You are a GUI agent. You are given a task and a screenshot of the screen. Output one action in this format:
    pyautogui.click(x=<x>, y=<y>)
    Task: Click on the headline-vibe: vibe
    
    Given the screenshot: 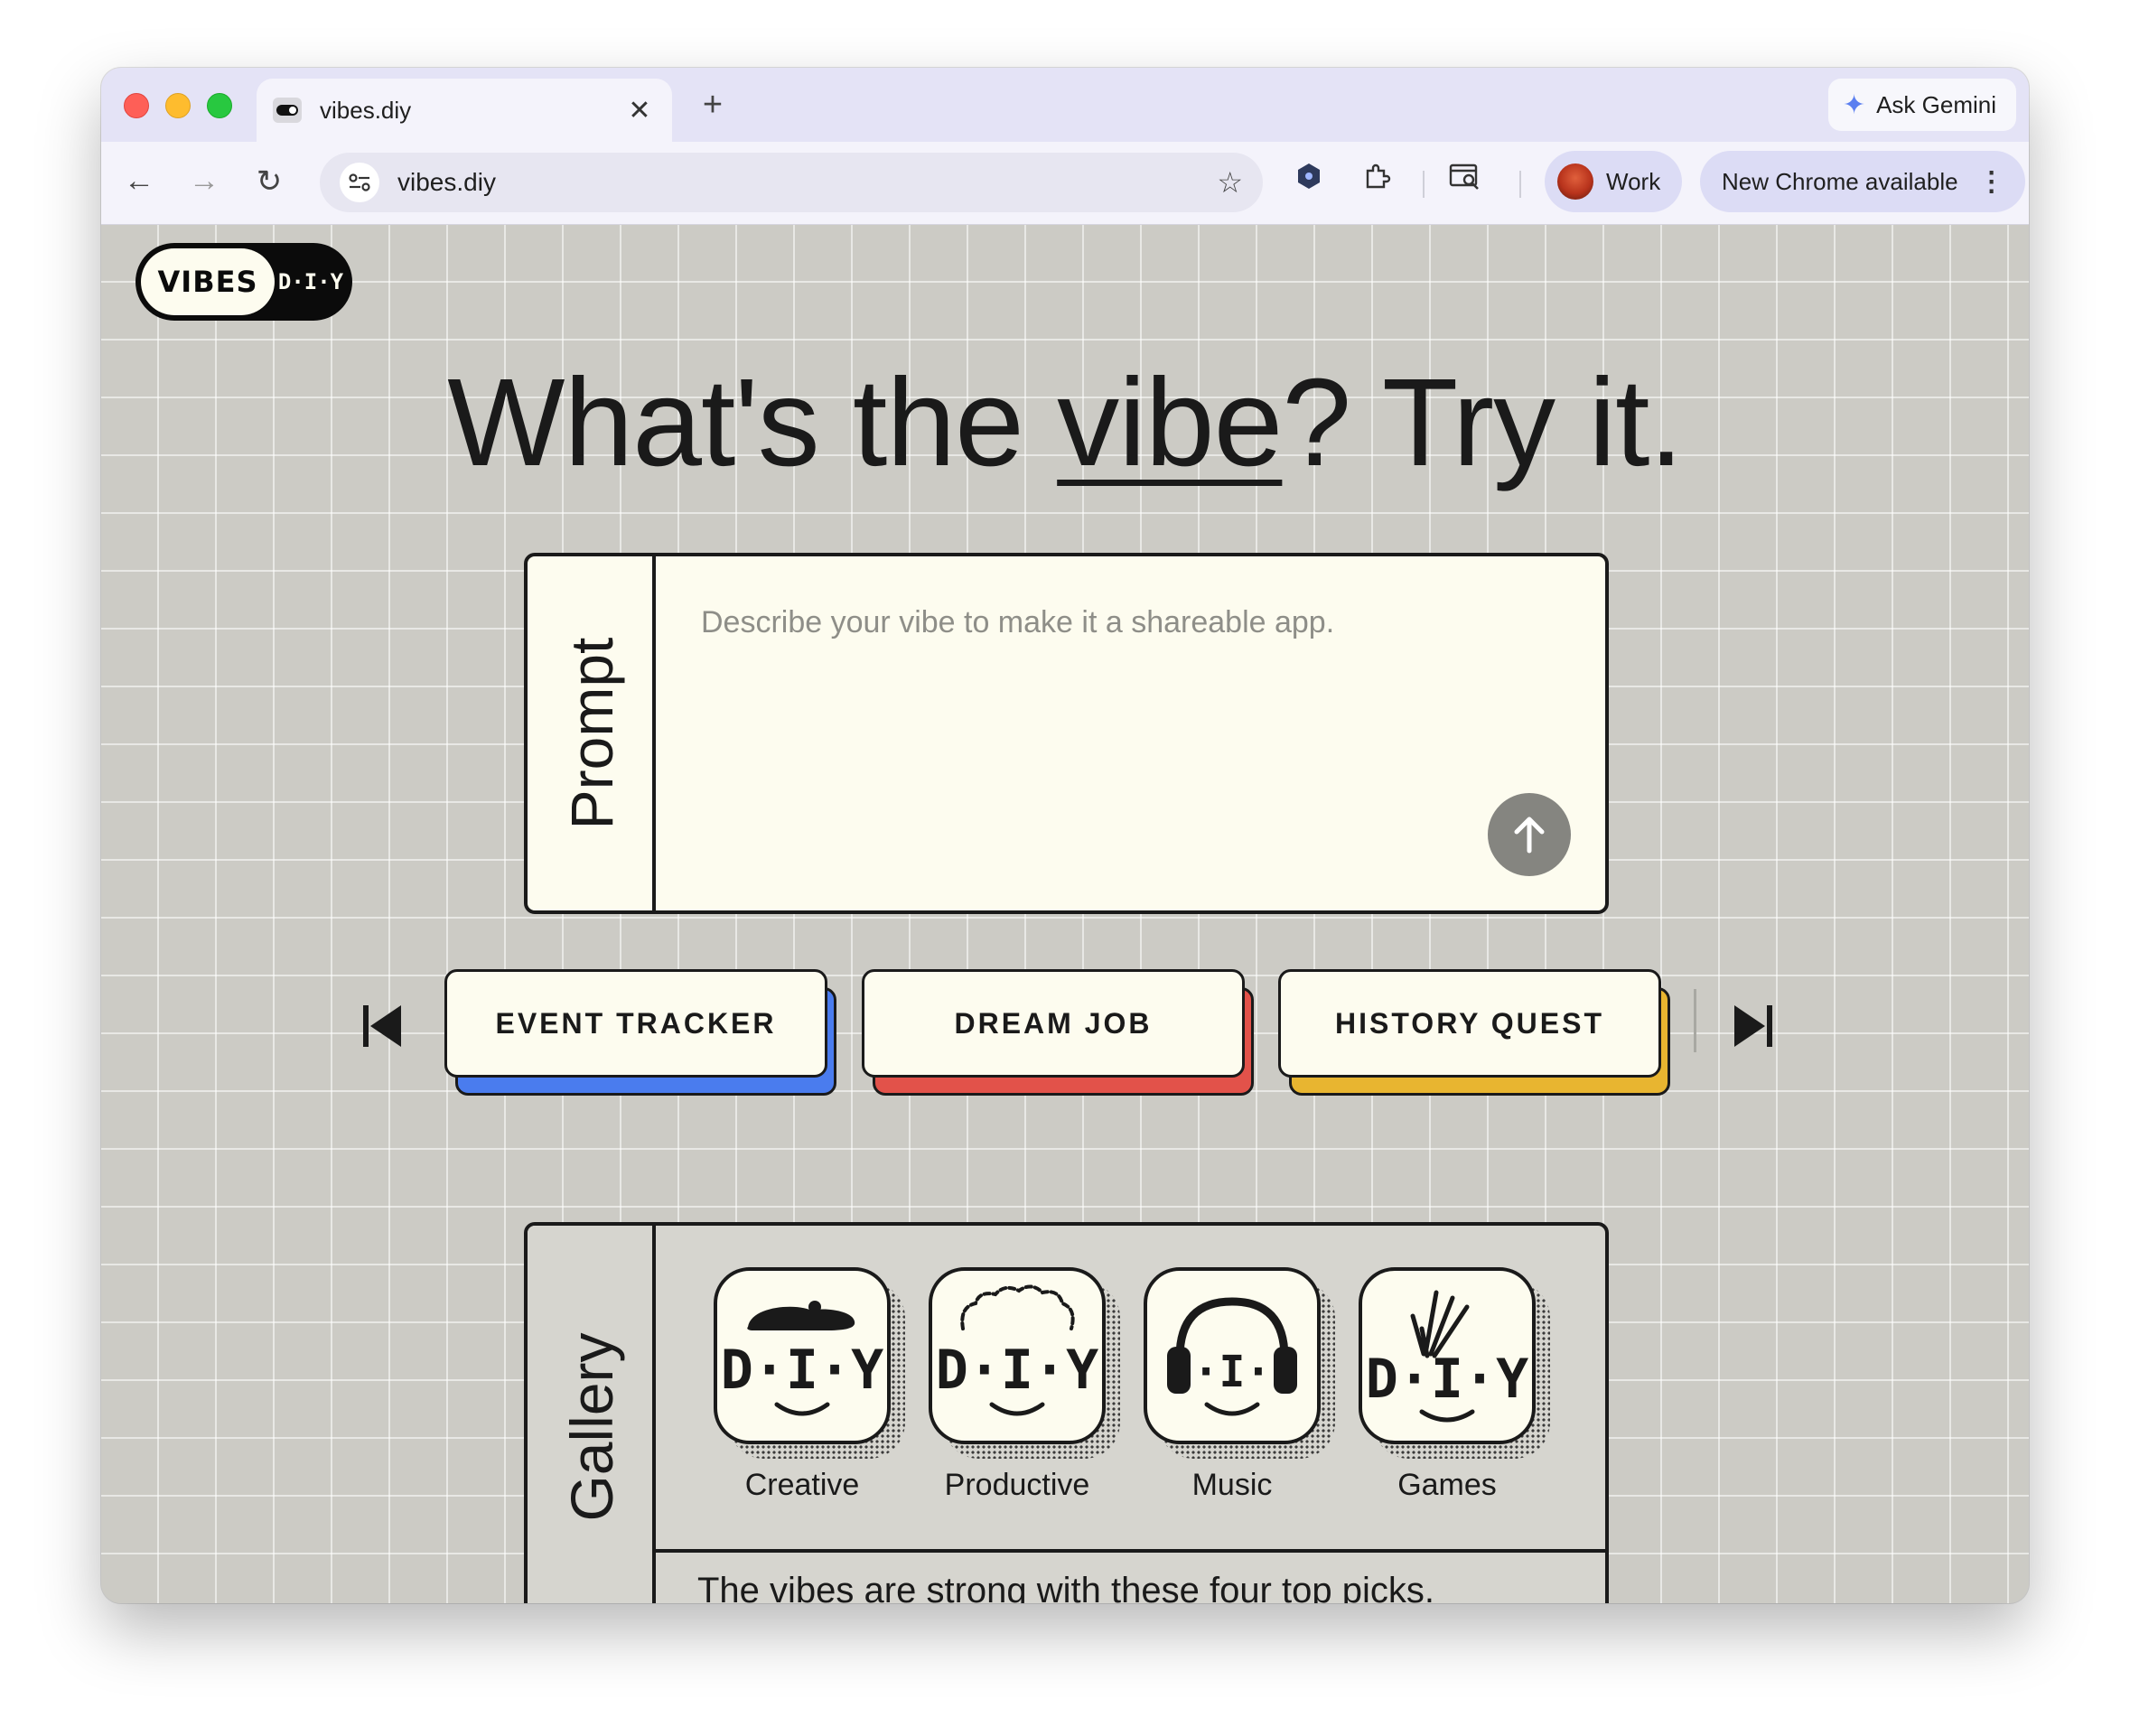 What is the action you would take?
    pyautogui.click(x=1170, y=422)
    